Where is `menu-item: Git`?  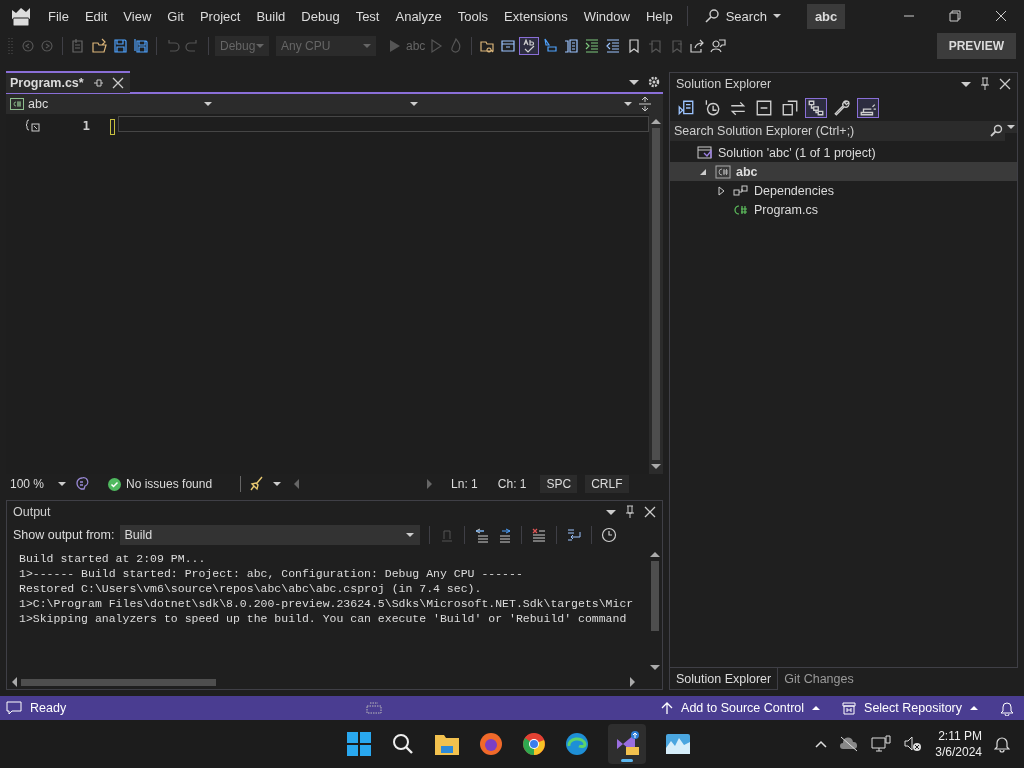 menu-item: Git is located at coordinates (175, 16).